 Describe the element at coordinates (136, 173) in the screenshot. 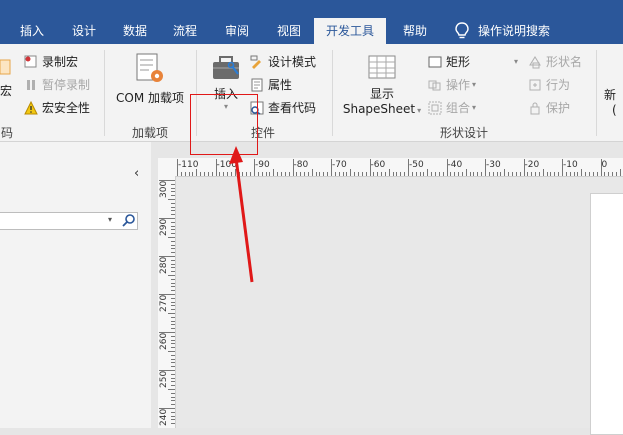

I see `collapse-chevron-left-icon: ‹` at that location.